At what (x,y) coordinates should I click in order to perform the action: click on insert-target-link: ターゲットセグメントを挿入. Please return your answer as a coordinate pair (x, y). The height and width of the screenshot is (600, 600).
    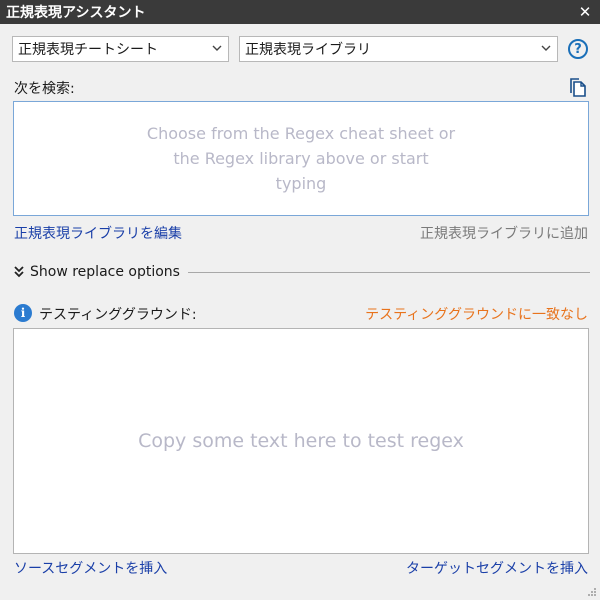
    Looking at the image, I should click on (497, 568).